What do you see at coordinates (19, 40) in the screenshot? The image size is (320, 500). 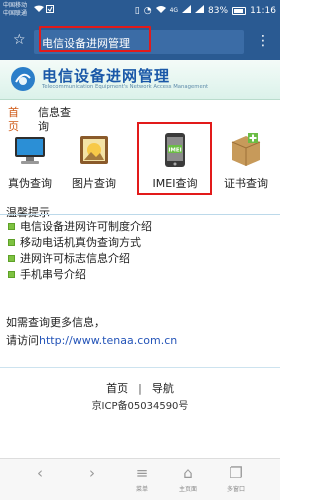 I see `star-icon: ☆` at bounding box center [19, 40].